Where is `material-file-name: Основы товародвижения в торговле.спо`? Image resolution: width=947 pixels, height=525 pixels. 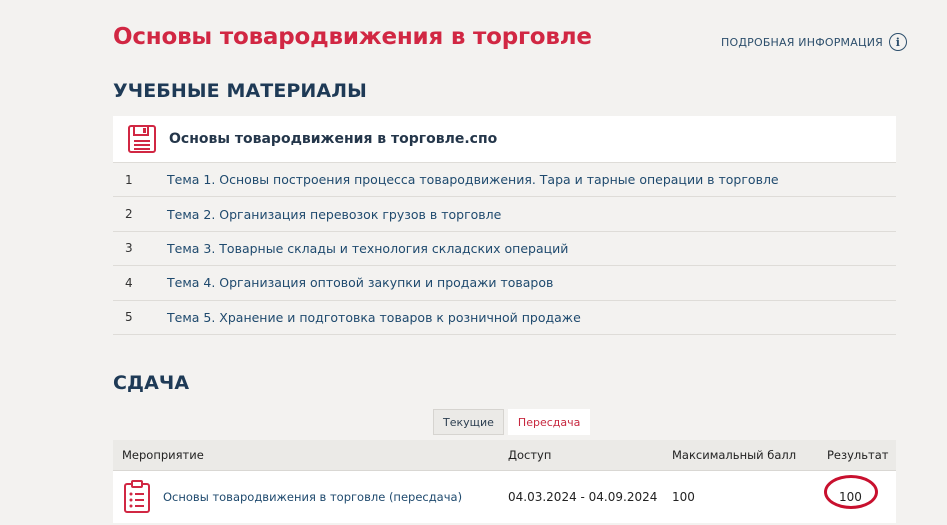
material-file-name: Основы товародвижения в торговле.спо is located at coordinates (333, 139).